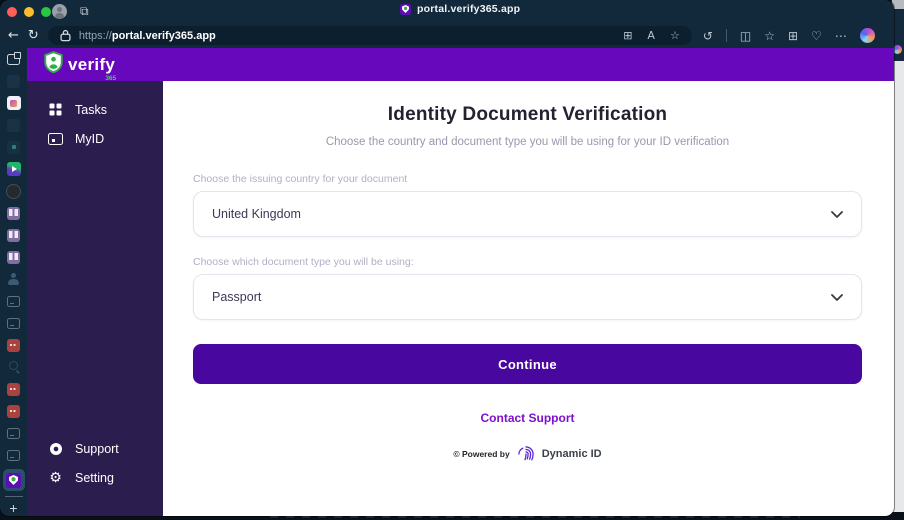 Image resolution: width=904 pixels, height=520 pixels. What do you see at coordinates (13, 480) in the screenshot?
I see `active-tab-verify365` at bounding box center [13, 480].